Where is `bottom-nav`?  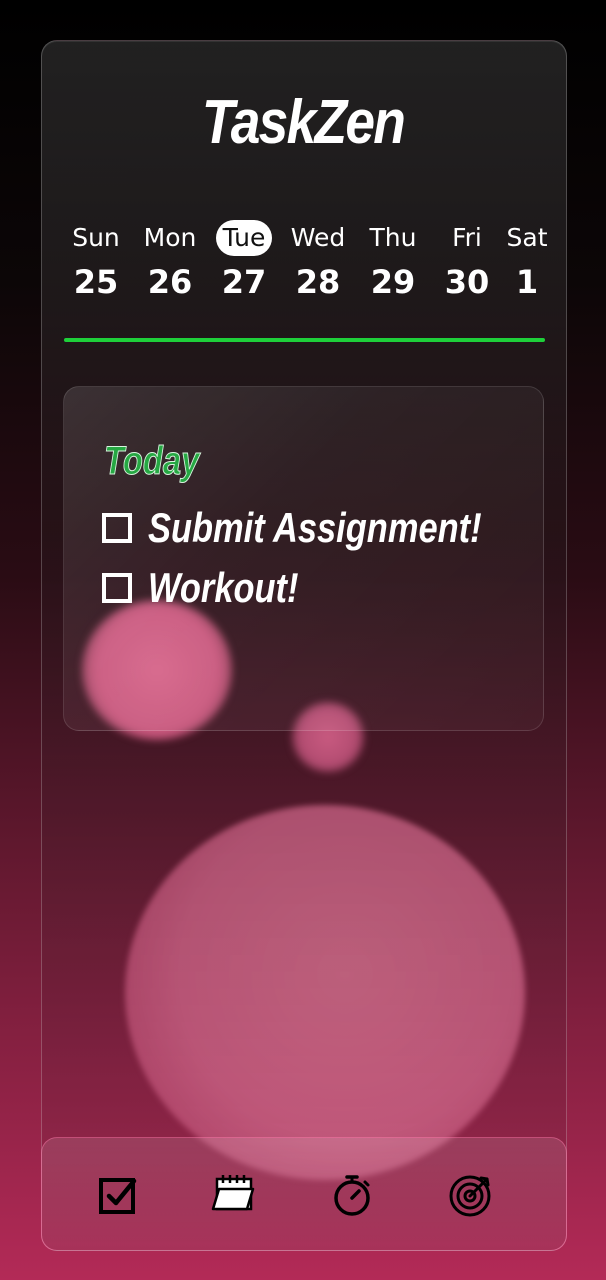 bottom-nav is located at coordinates (304, 1194).